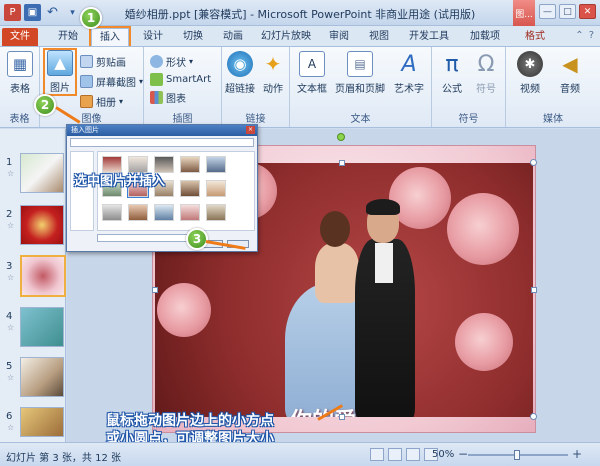 This screenshot has width=600, height=466. I want to click on tab-addins: 加载项, so click(485, 37).